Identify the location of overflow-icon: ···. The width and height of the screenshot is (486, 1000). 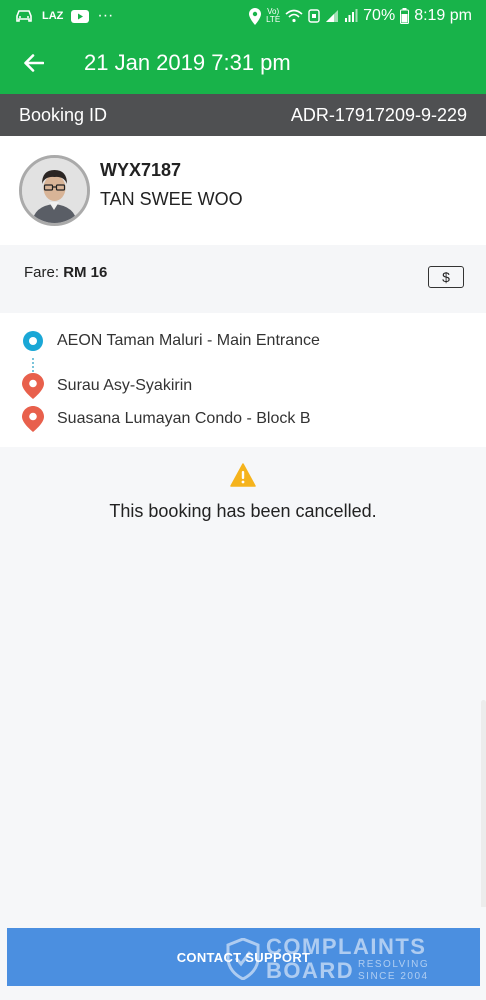
(105, 15).